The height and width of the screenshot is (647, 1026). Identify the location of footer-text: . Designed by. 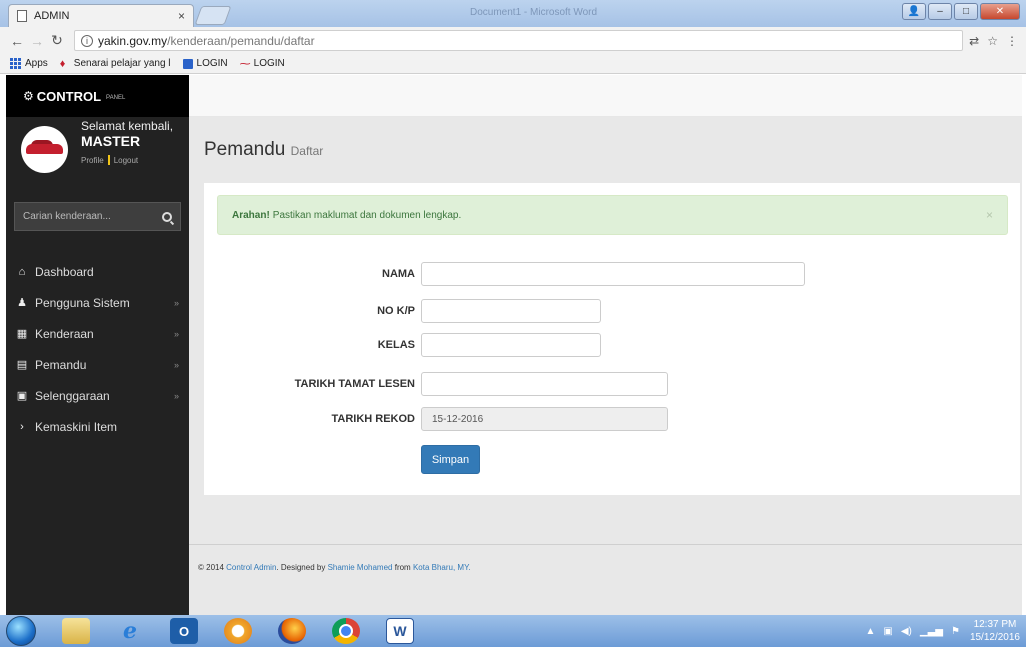
(301, 567).